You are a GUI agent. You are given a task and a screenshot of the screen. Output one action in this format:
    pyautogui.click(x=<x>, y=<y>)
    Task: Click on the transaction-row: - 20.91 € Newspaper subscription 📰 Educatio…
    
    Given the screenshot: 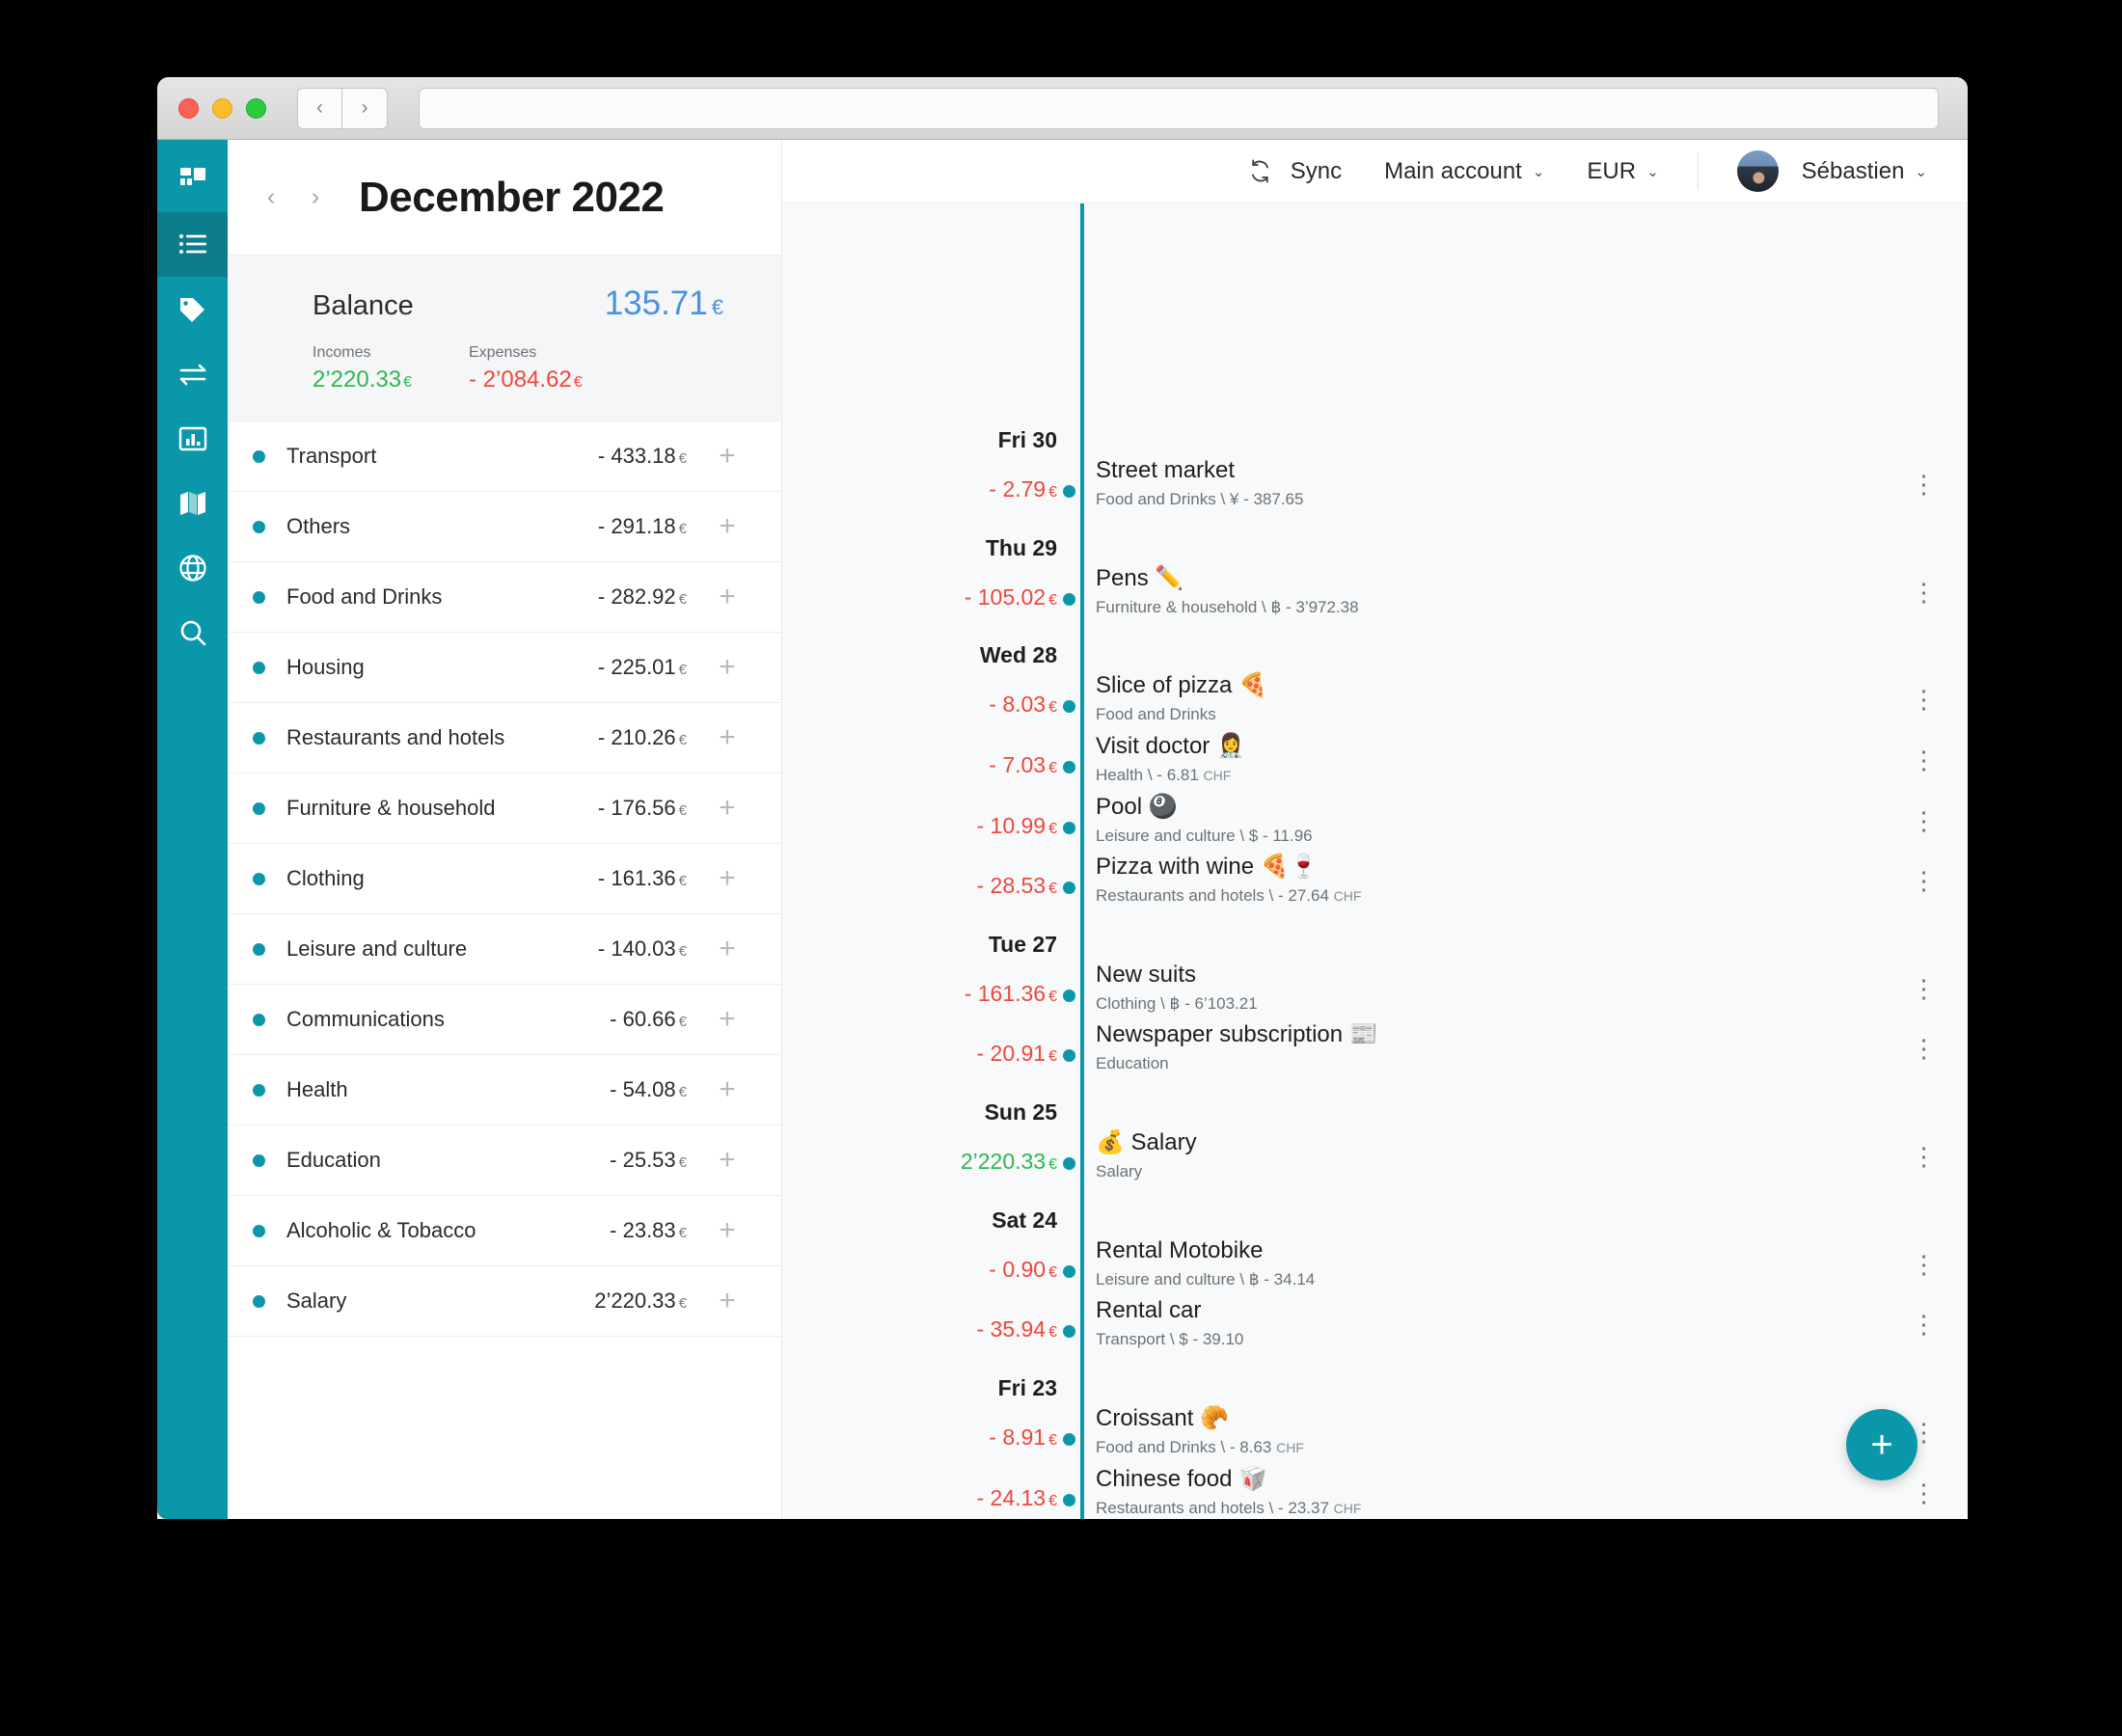 What is the action you would take?
    pyautogui.click(x=1375, y=1046)
    